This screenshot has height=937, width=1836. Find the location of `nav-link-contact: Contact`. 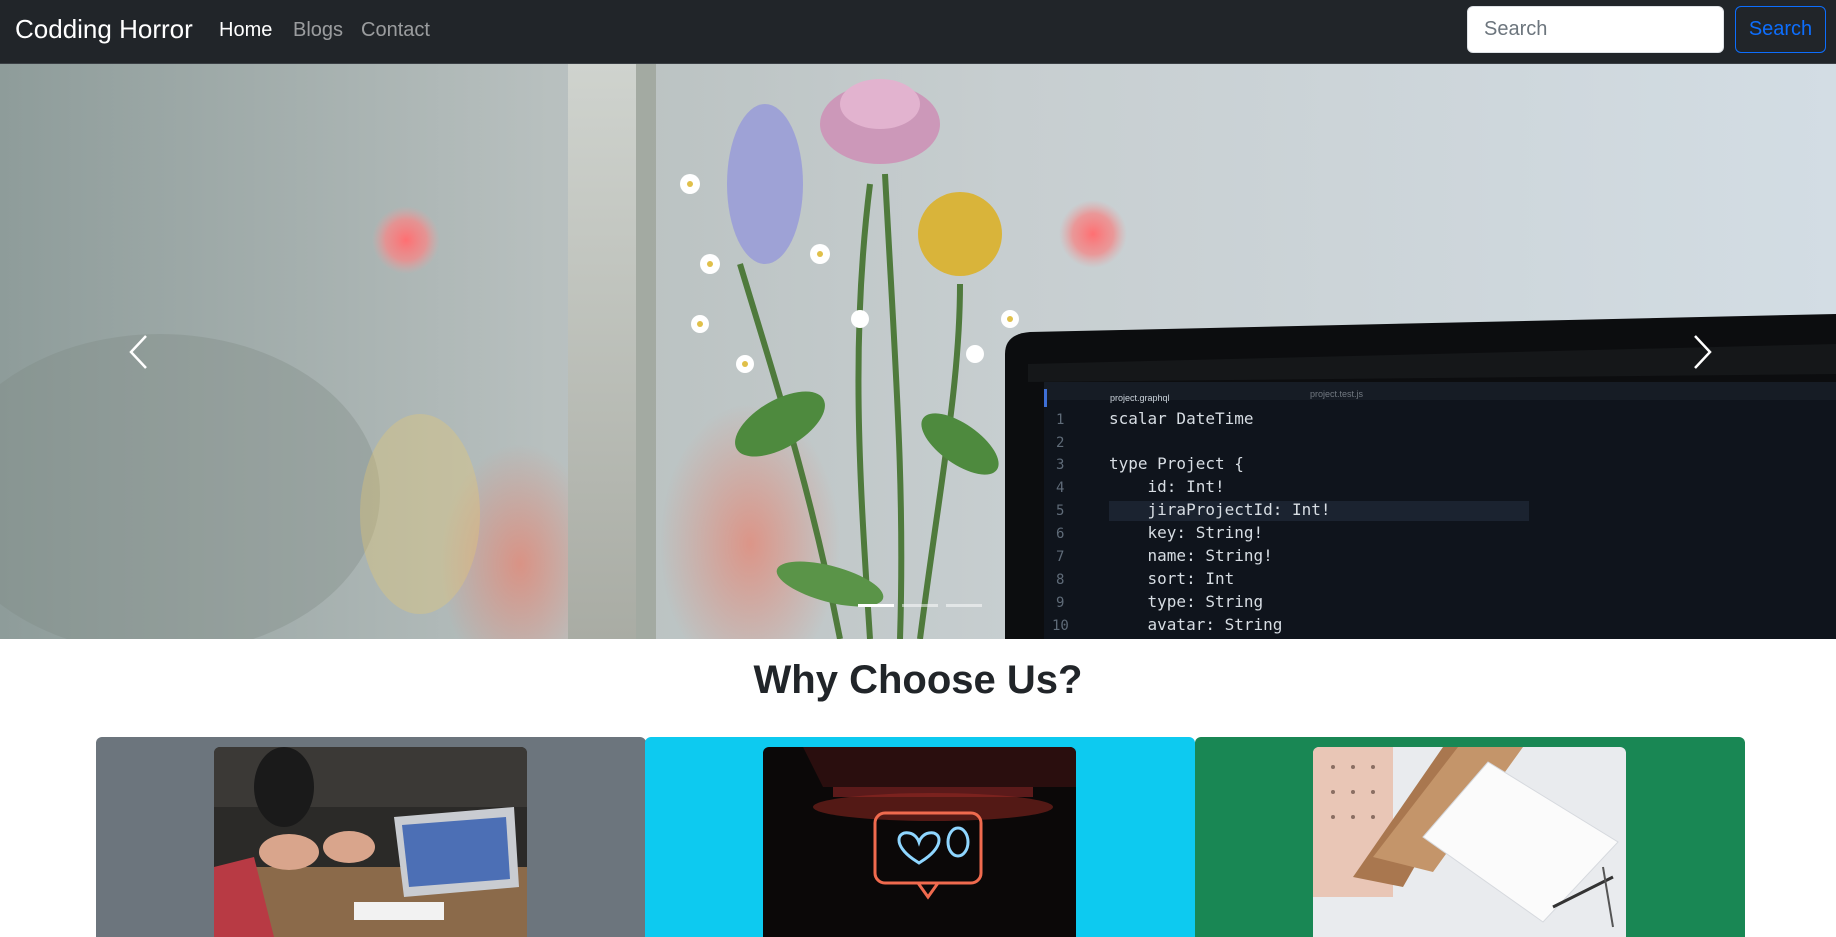

nav-link-contact: Contact is located at coordinates (395, 30).